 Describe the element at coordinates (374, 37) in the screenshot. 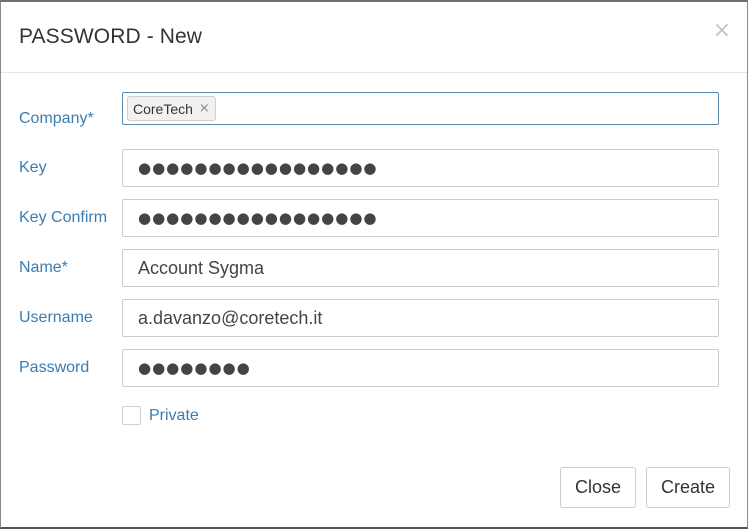

I see `dialog-header: PASSWORD - New ×` at that location.